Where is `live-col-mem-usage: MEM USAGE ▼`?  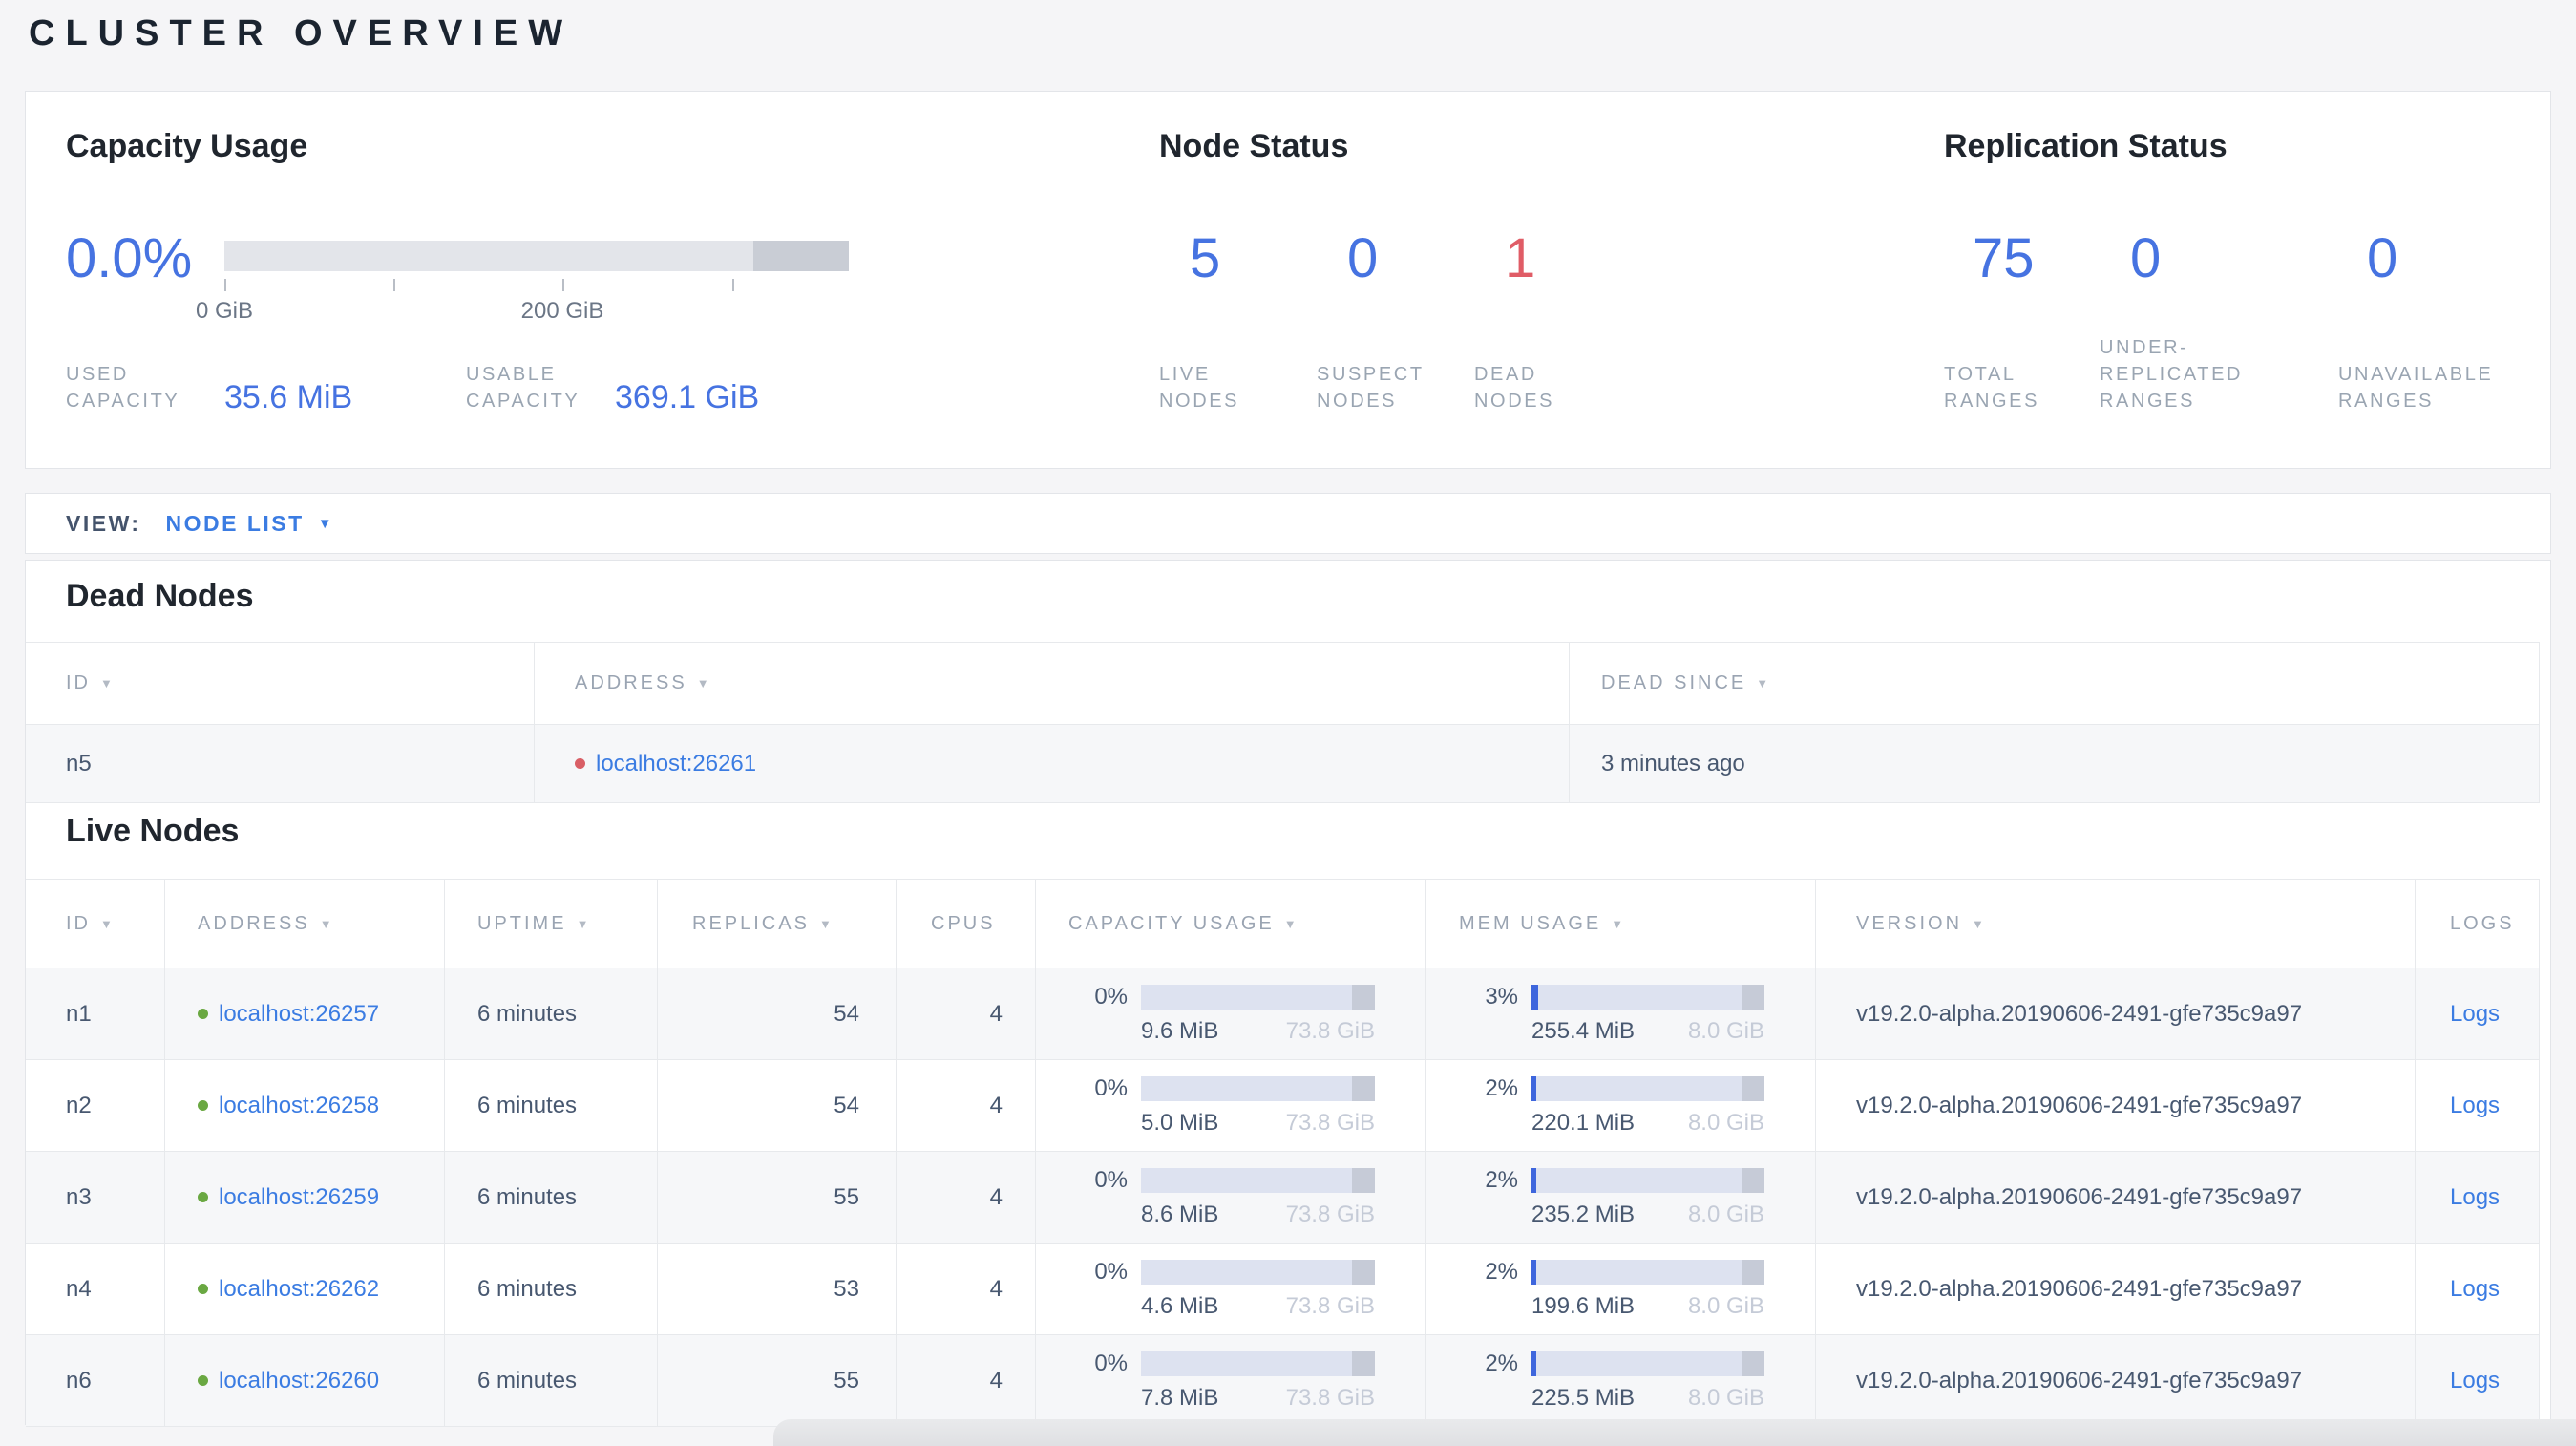
live-col-mem-usage: MEM USAGE ▼ is located at coordinates (1621, 924).